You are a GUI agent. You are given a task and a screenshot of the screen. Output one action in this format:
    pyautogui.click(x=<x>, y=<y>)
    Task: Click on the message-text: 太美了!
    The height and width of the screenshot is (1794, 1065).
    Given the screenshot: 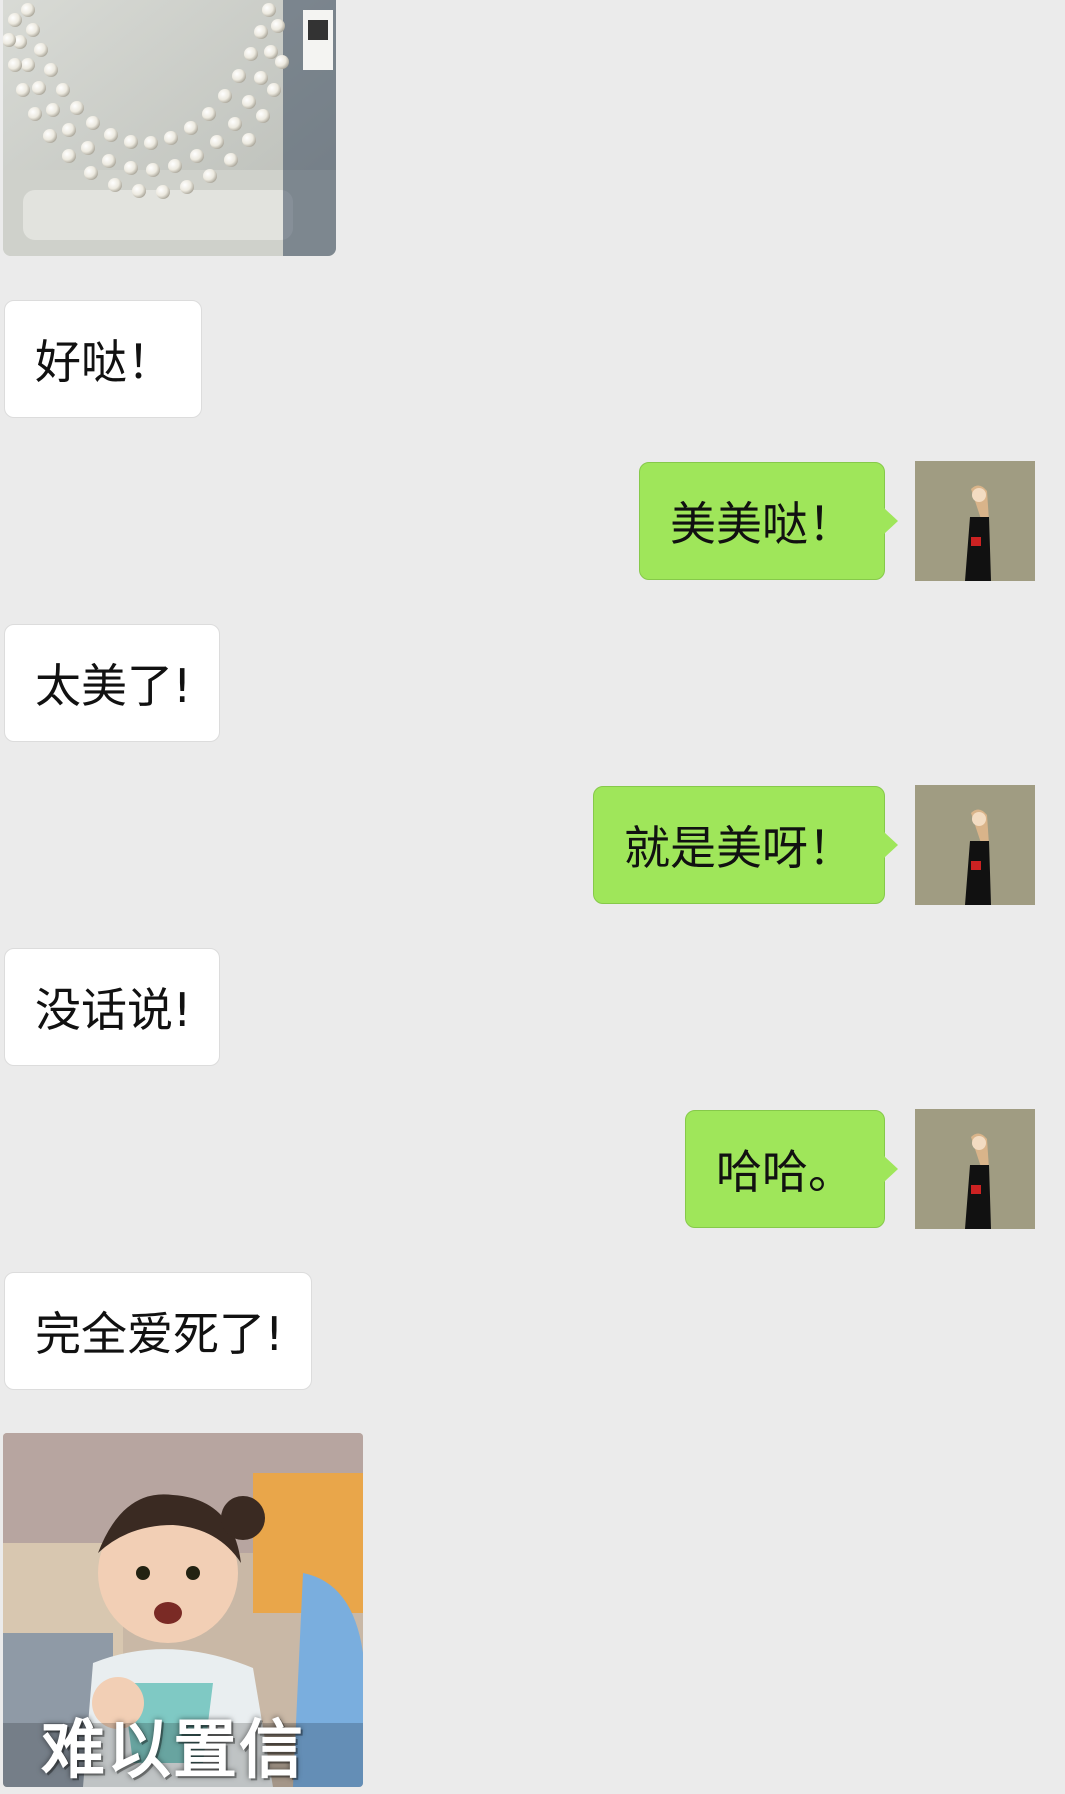 What is the action you would take?
    pyautogui.click(x=113, y=686)
    